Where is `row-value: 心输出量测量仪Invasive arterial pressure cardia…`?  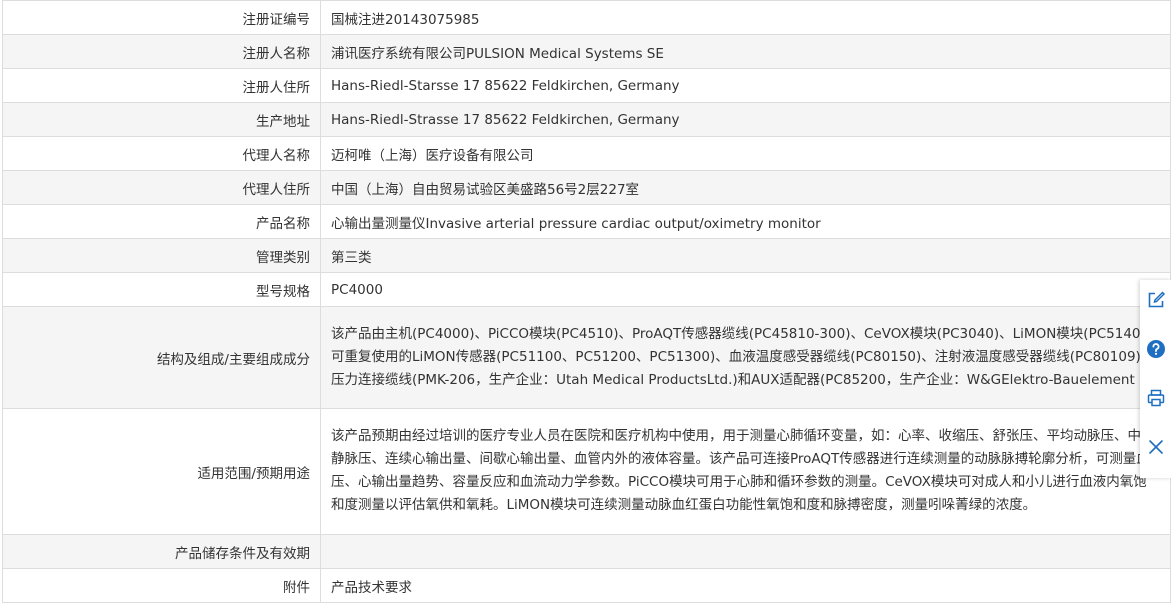
row-value: 心输出量测量仪Invasive arterial pressure cardia… is located at coordinates (745, 221).